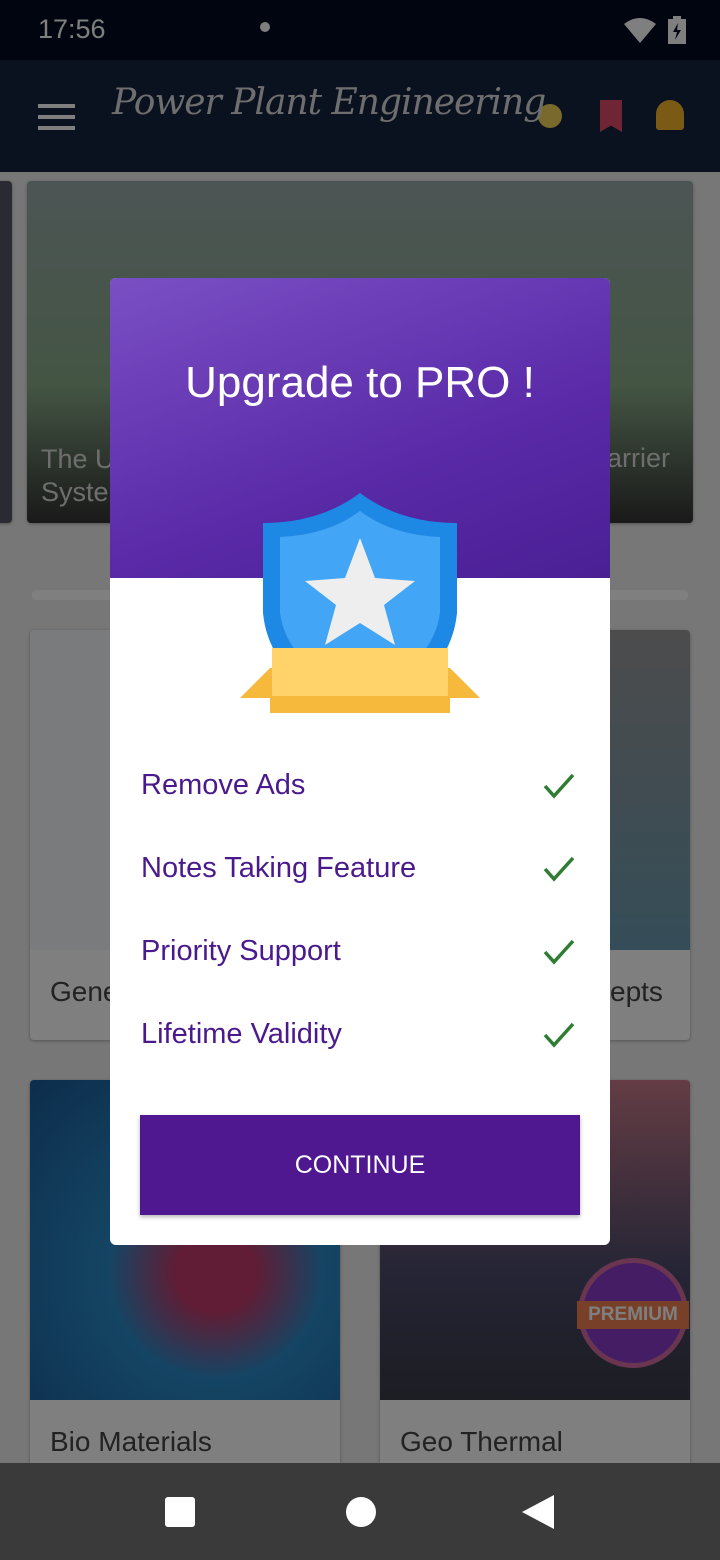 The width and height of the screenshot is (720, 1560). I want to click on feature-notes-taking: Notes Taking Feature, so click(279, 868).